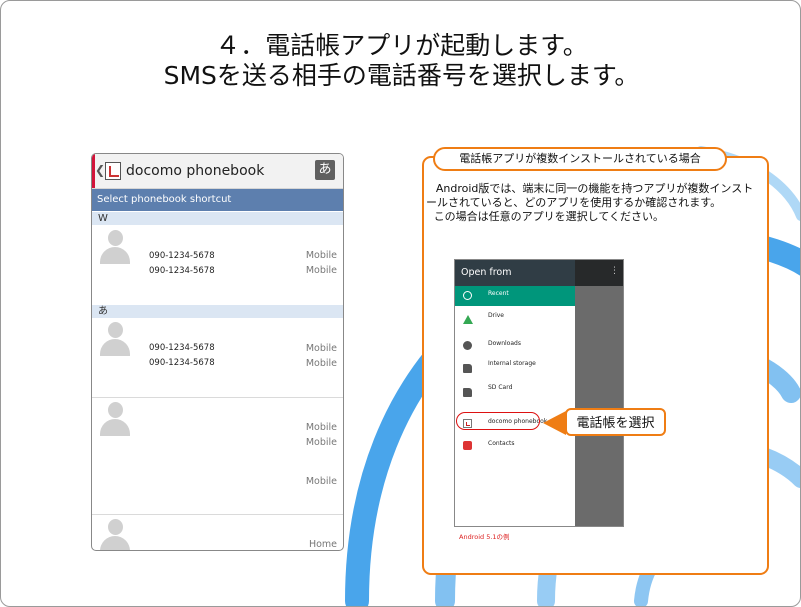 The width and height of the screenshot is (801, 607). What do you see at coordinates (195, 171) in the screenshot?
I see `phonebook-title: docomo phonebook` at bounding box center [195, 171].